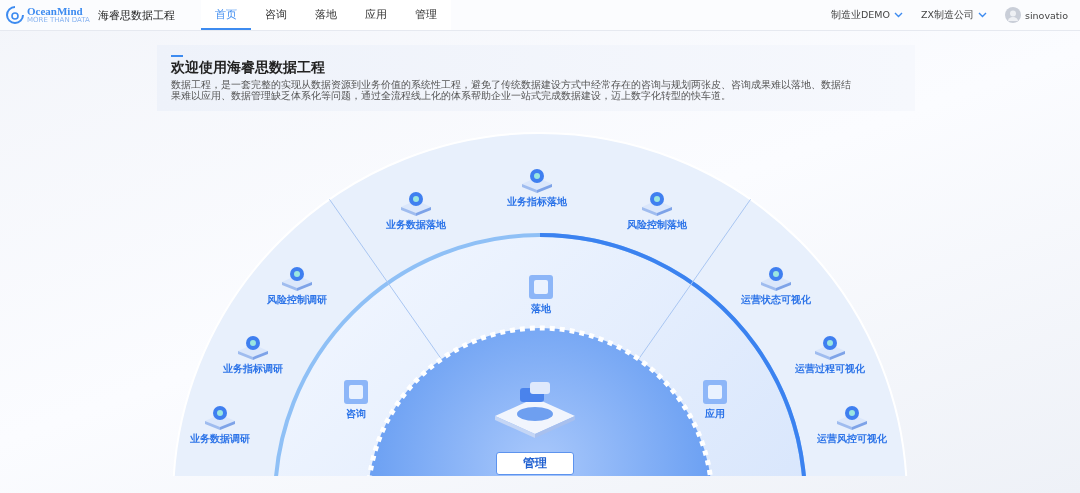 Image resolution: width=1080 pixels, height=493 pixels. What do you see at coordinates (535, 463) in the screenshot?
I see `manage-button: 管理` at bounding box center [535, 463].